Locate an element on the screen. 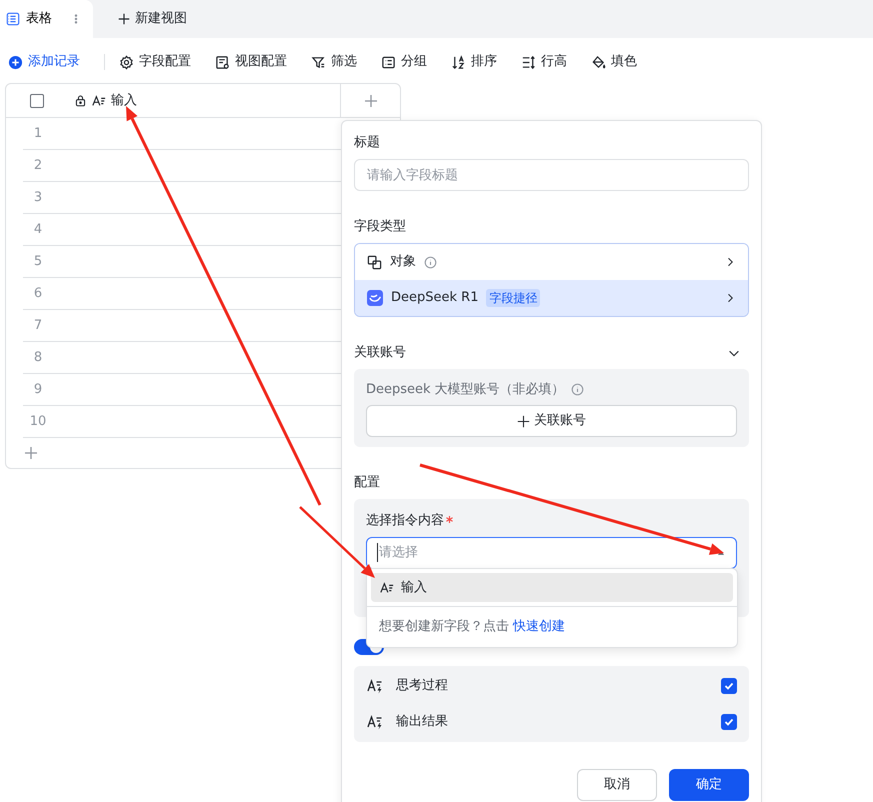 Image resolution: width=873 pixels, height=802 pixels. copy-icon is located at coordinates (374, 262).